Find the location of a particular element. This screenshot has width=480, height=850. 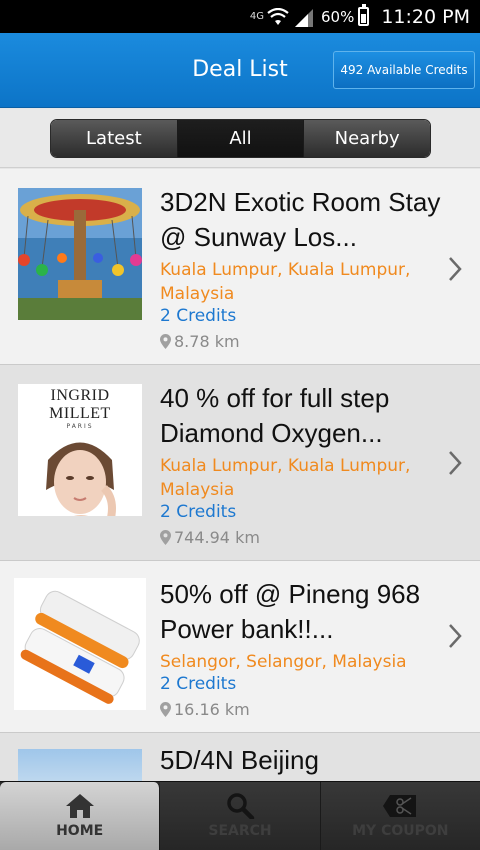

tab-latest: Latest is located at coordinates (114, 138).